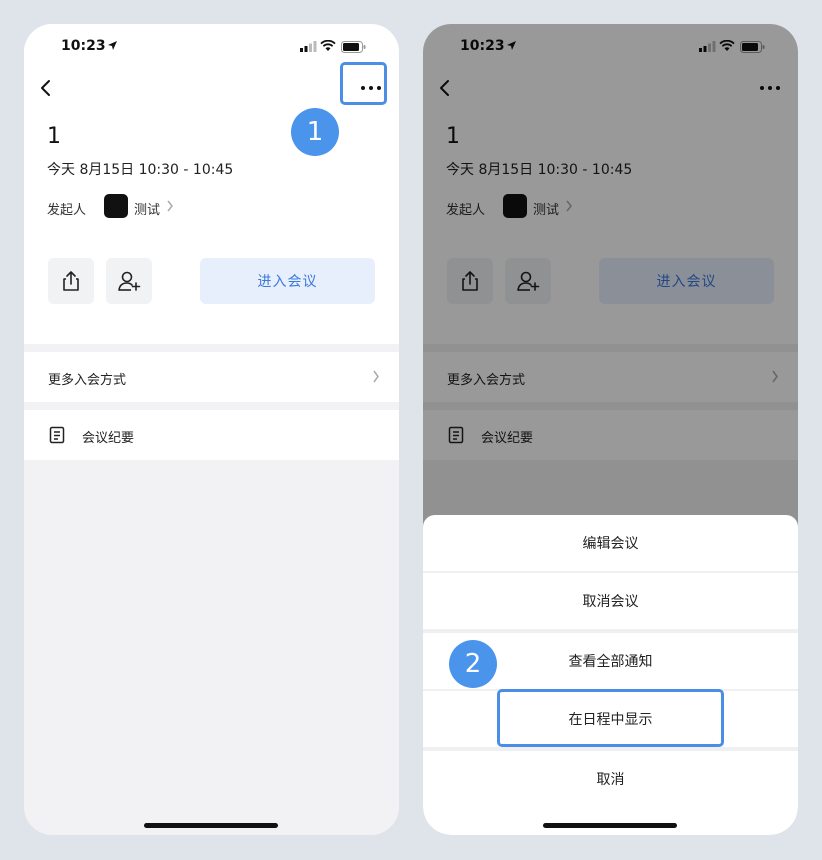 The image size is (822, 860). Describe the element at coordinates (170, 206) in the screenshot. I see `host-chevron-right-icon` at that location.